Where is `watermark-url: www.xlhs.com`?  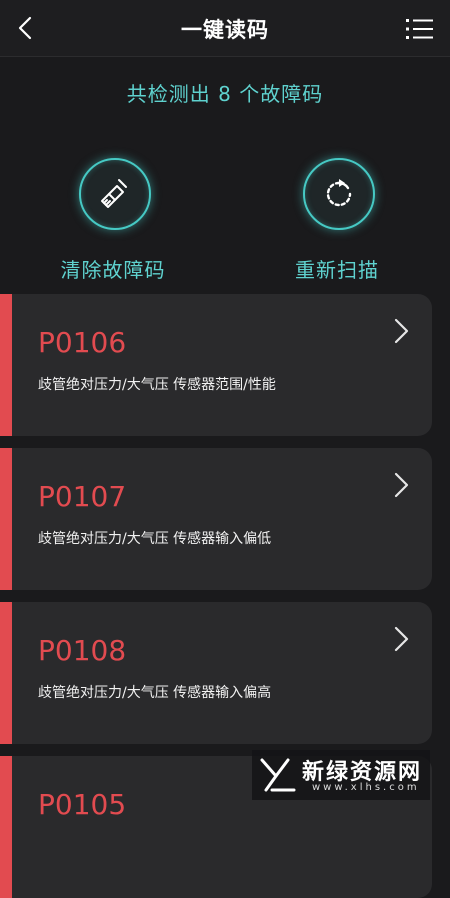
watermark-url: www.xlhs.com is located at coordinates (366, 787).